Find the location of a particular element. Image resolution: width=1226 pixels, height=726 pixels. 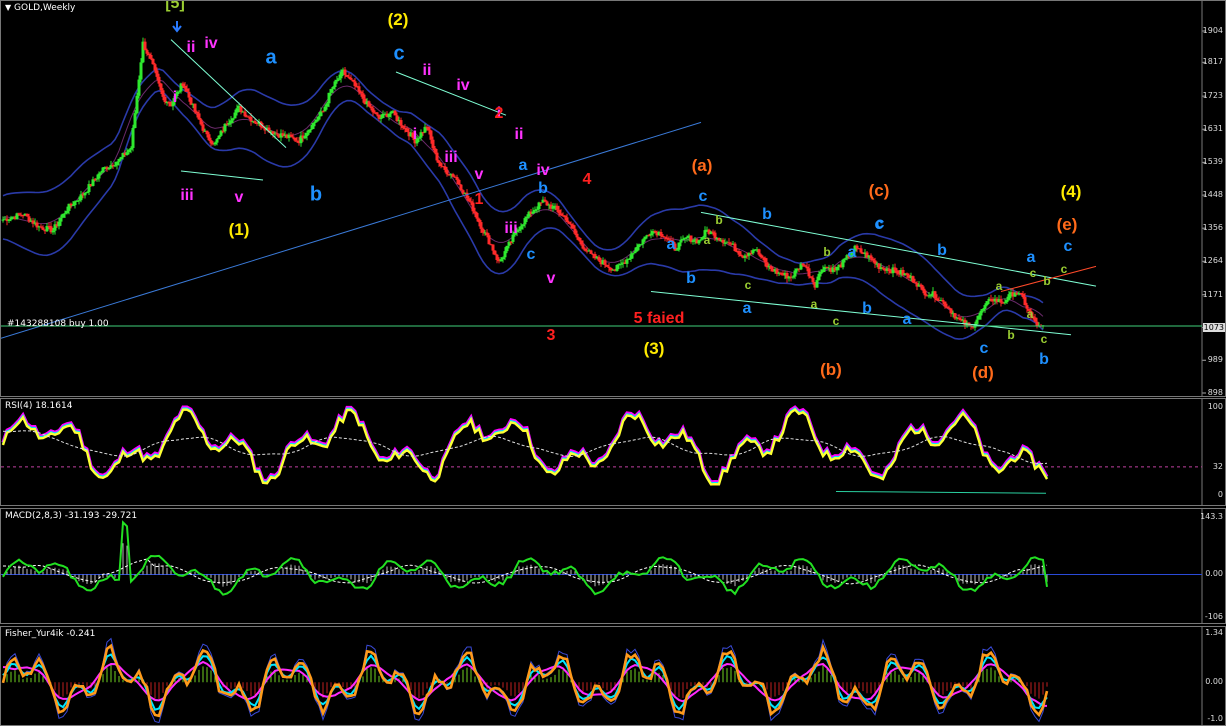

fisher-chart-svg is located at coordinates (602, 676).